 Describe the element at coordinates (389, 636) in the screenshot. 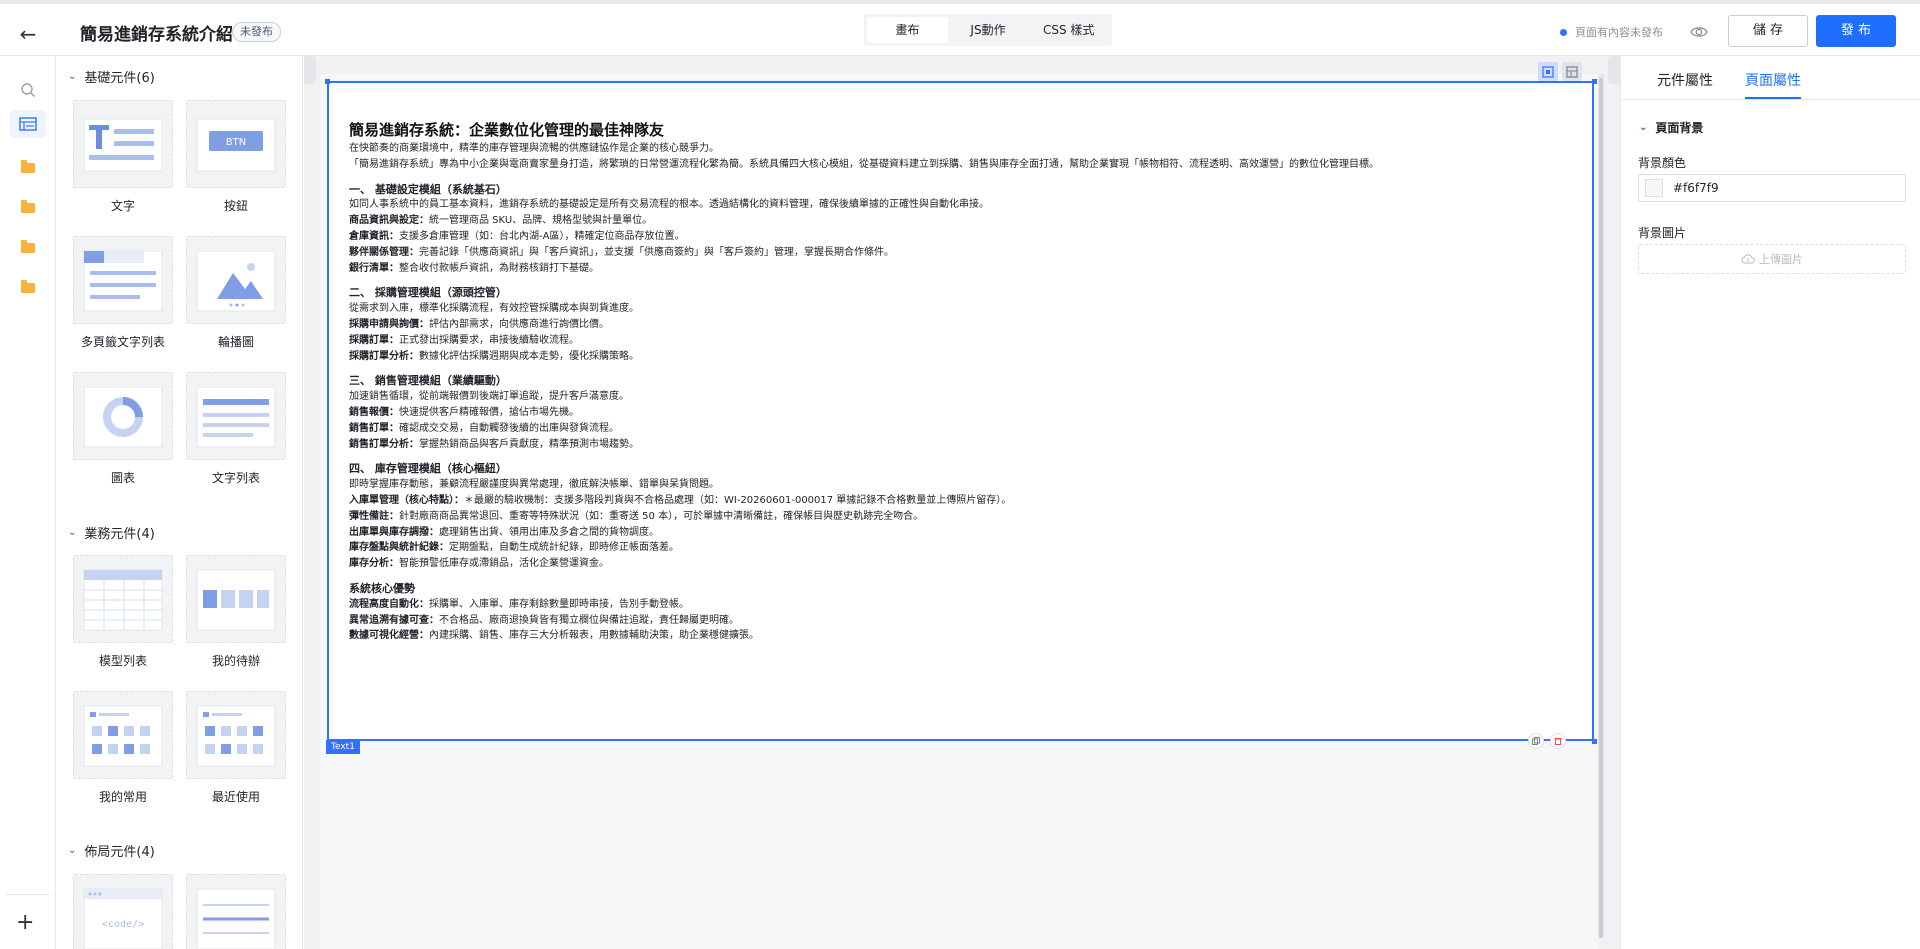

I see `content-line-label: 數據可視化經營：` at that location.